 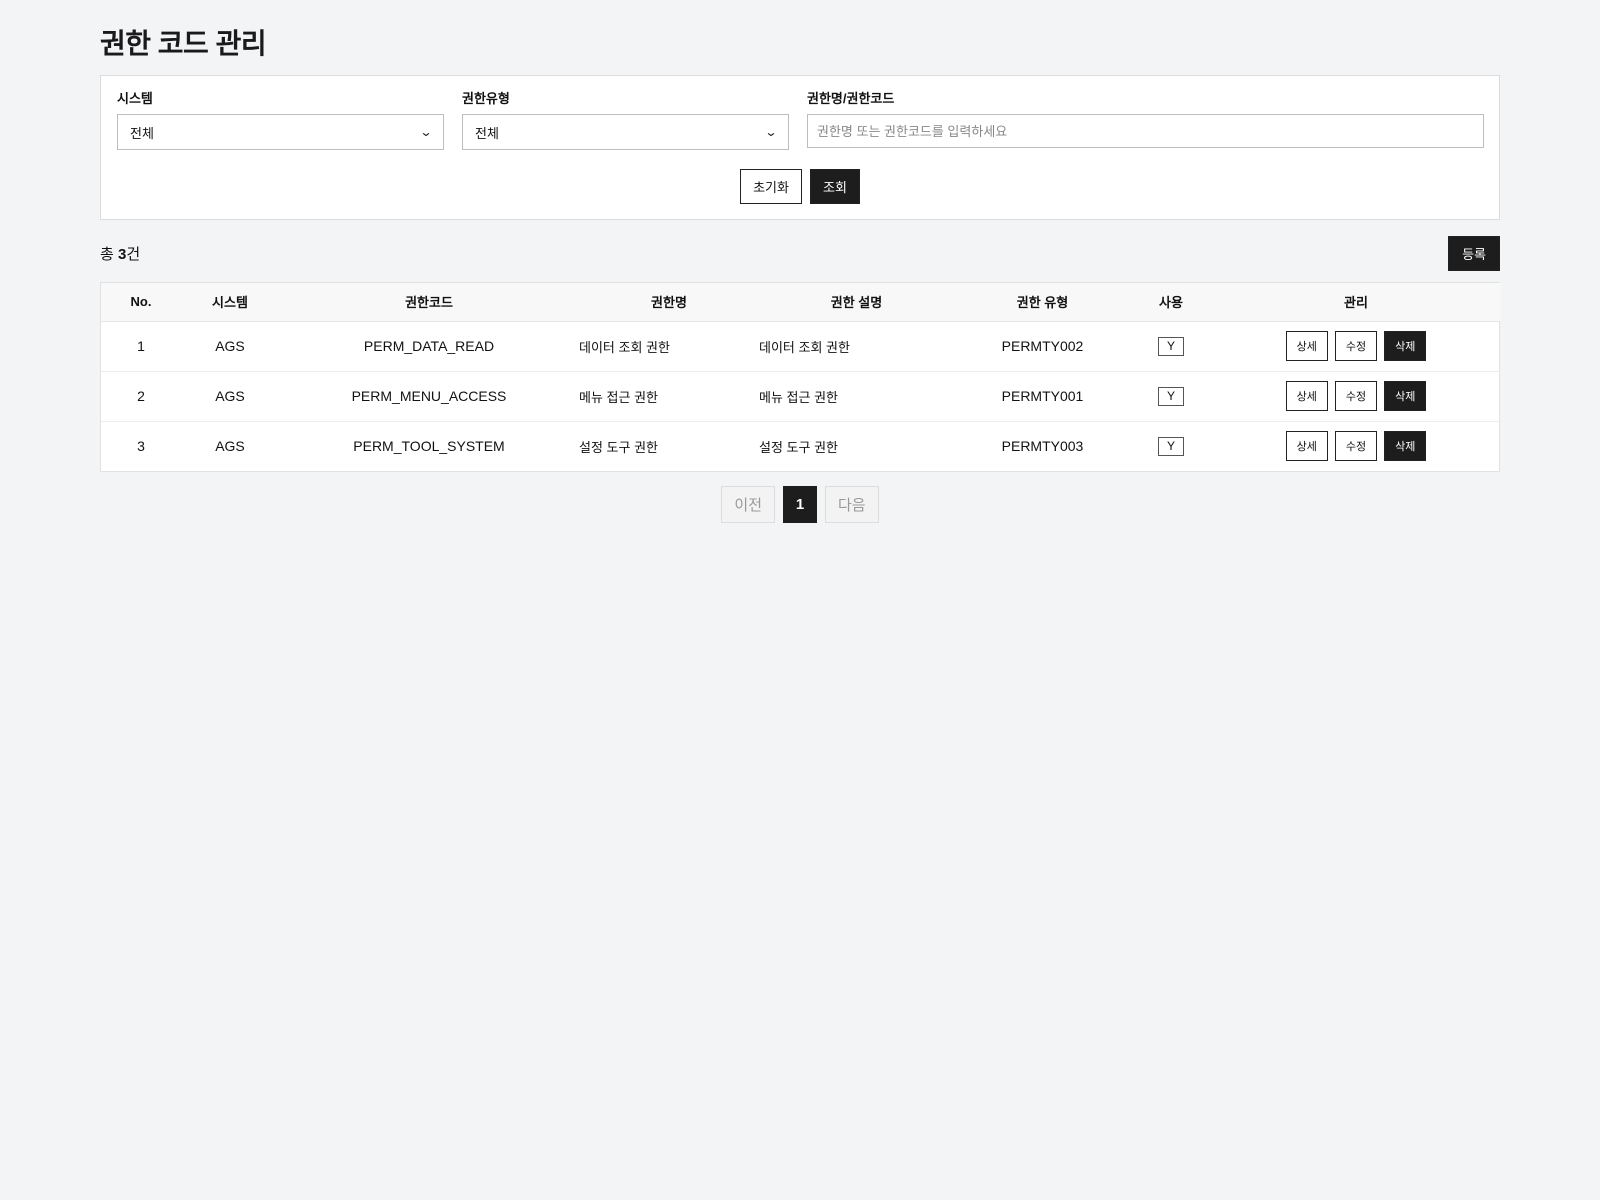 What do you see at coordinates (141, 396) in the screenshot?
I see `cell-no: 2` at bounding box center [141, 396].